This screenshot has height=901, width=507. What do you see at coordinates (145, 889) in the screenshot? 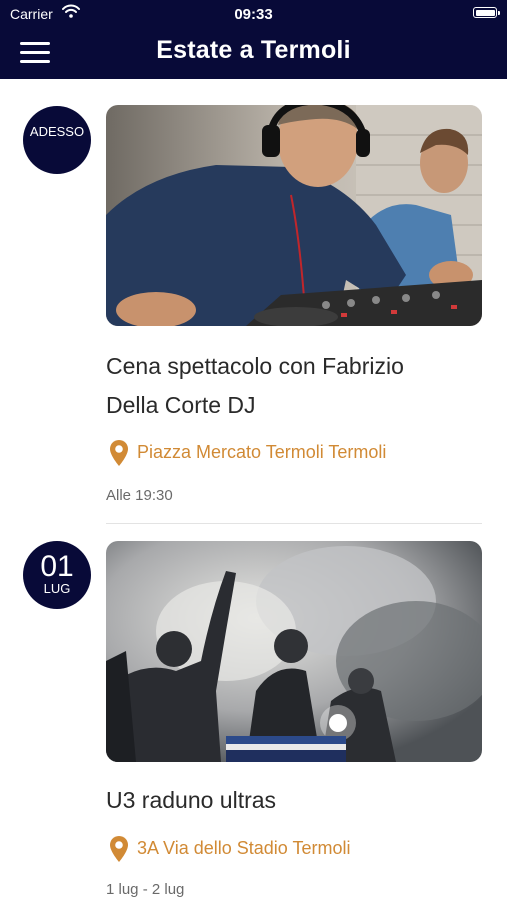
I see `event-time: 1 lug - 2 lug` at bounding box center [145, 889].